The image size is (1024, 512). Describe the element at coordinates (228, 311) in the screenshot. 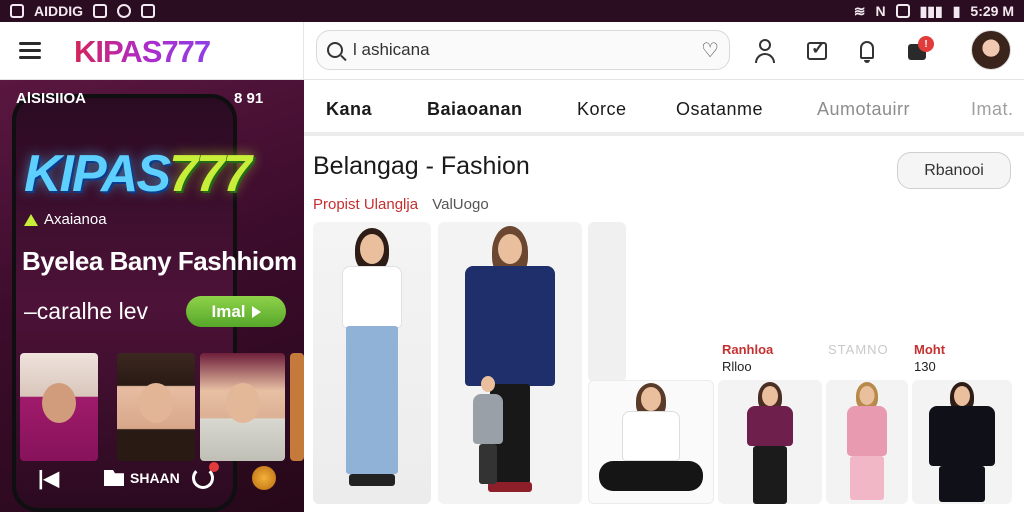

I see `promo-cta-label: Imal` at that location.